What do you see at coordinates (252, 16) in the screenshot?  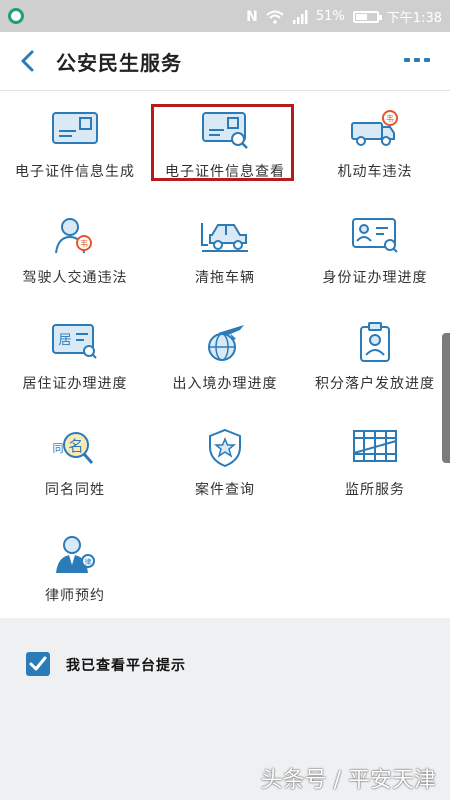 I see `nfc-icon: N` at bounding box center [252, 16].